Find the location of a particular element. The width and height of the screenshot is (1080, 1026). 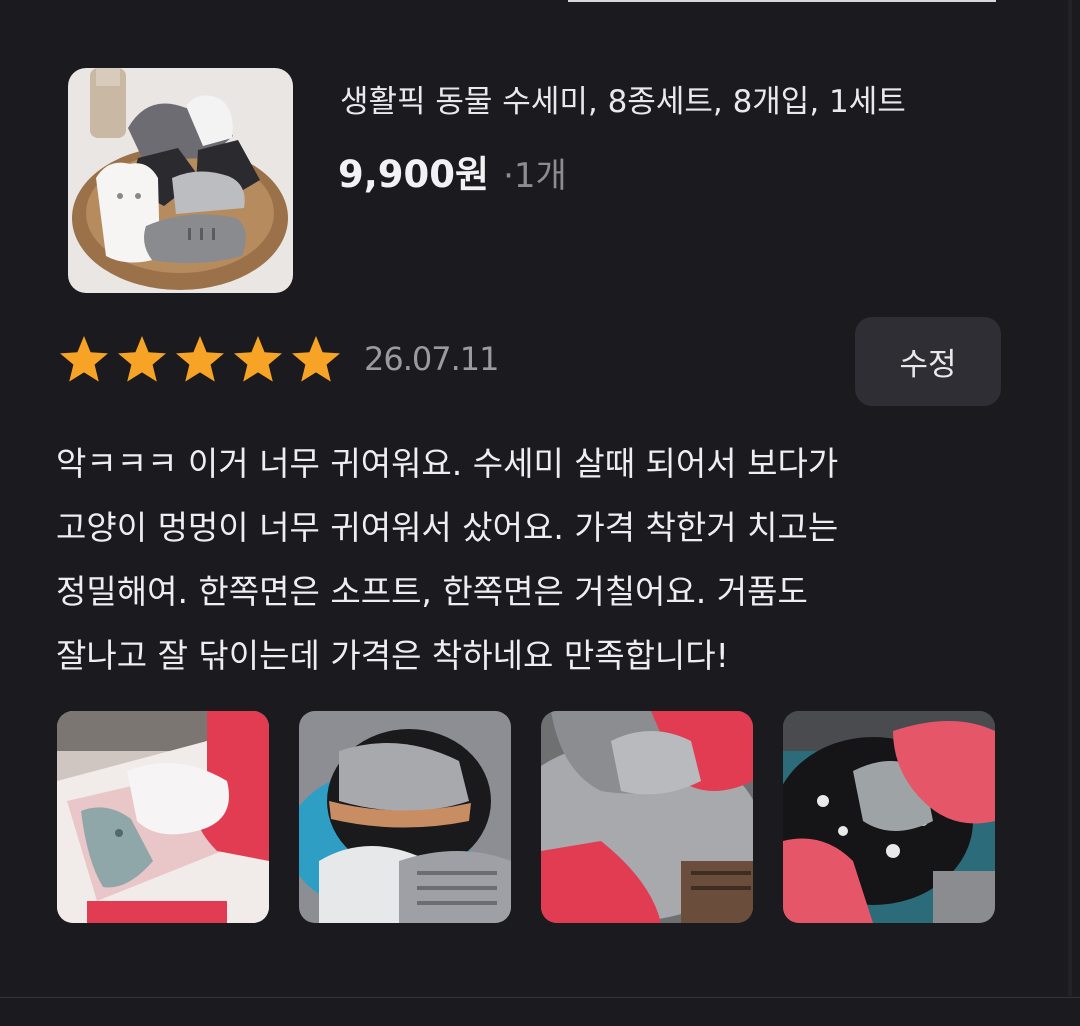

scrollbar is located at coordinates (1070, 498).